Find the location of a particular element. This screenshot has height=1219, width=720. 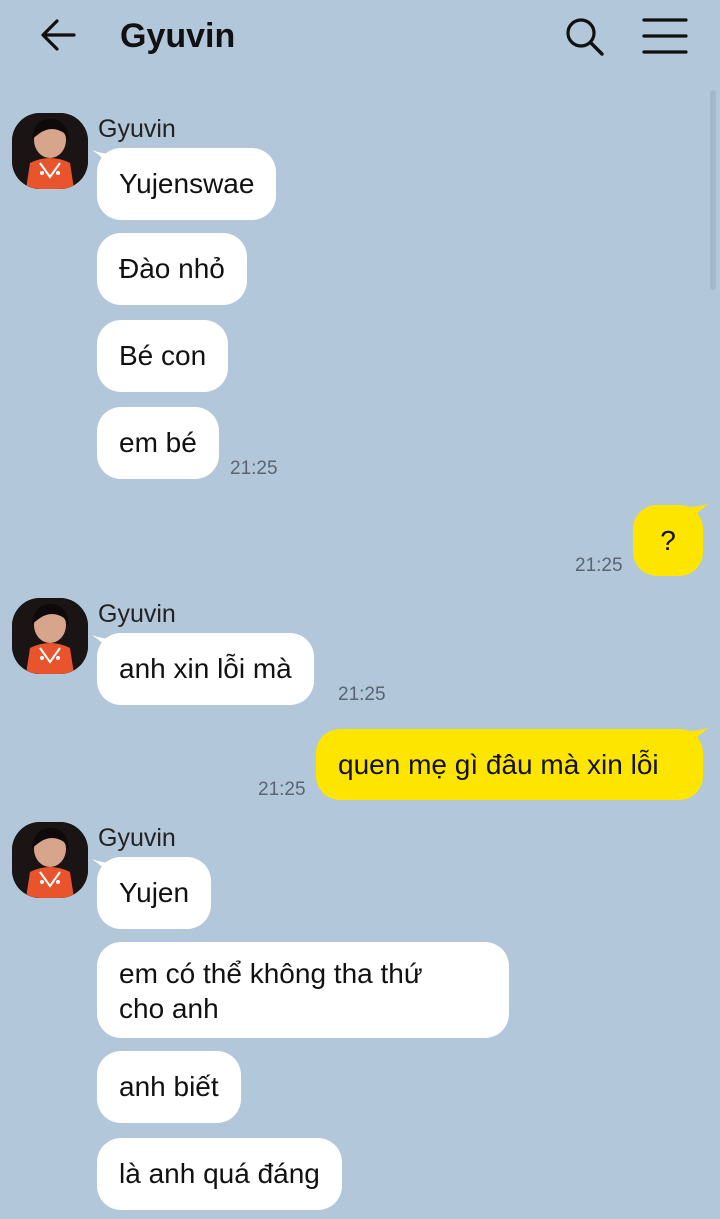

message-bubble: em có thể không tha thứ cho anh is located at coordinates (303, 990).